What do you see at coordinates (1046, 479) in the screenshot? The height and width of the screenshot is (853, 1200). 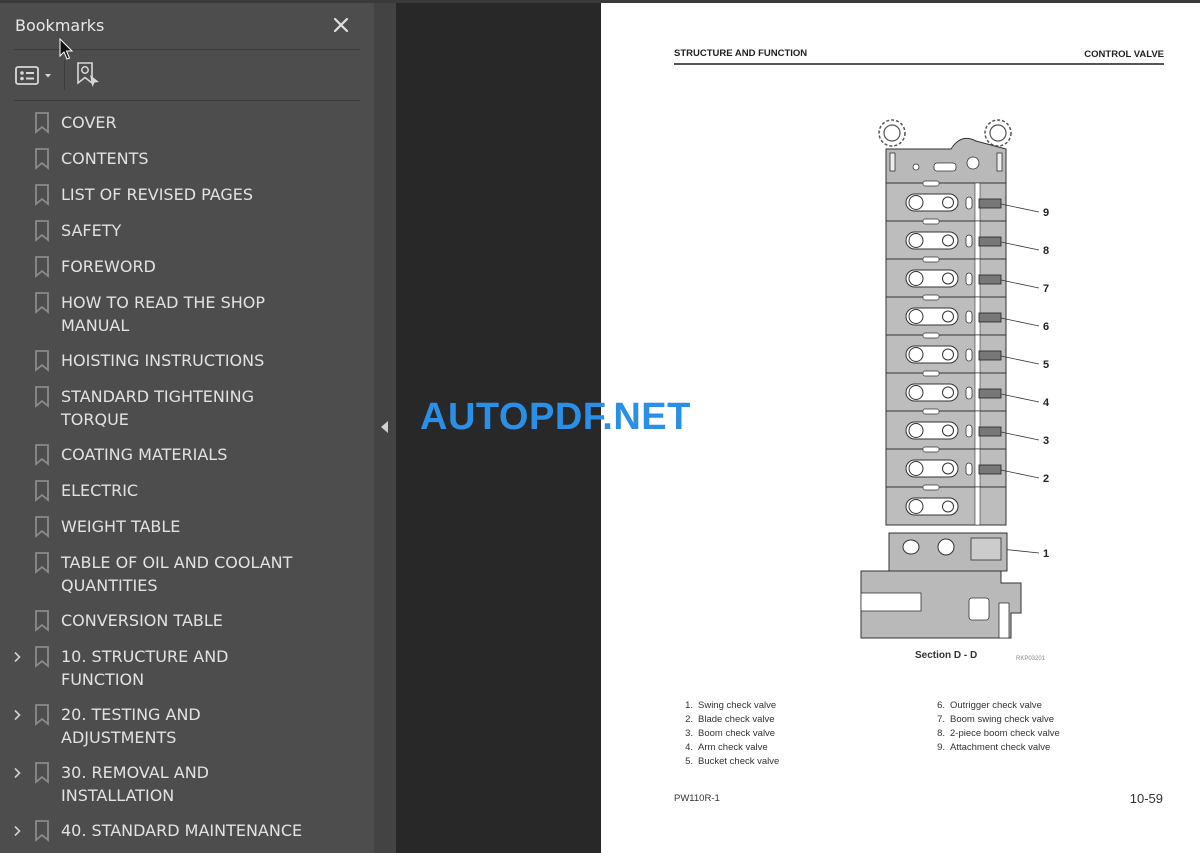 I see `callout-number: 2` at bounding box center [1046, 479].